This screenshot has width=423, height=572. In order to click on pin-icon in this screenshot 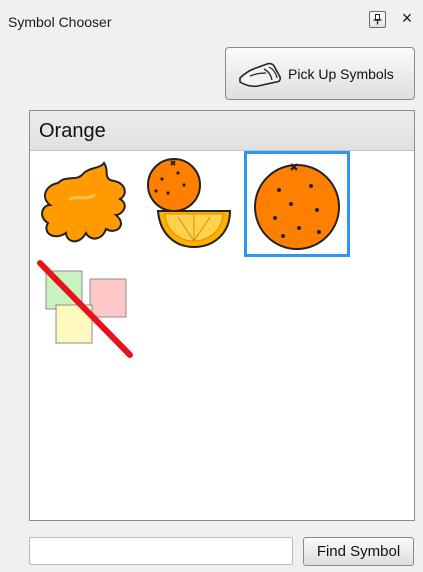, I will do `click(377, 19)`.